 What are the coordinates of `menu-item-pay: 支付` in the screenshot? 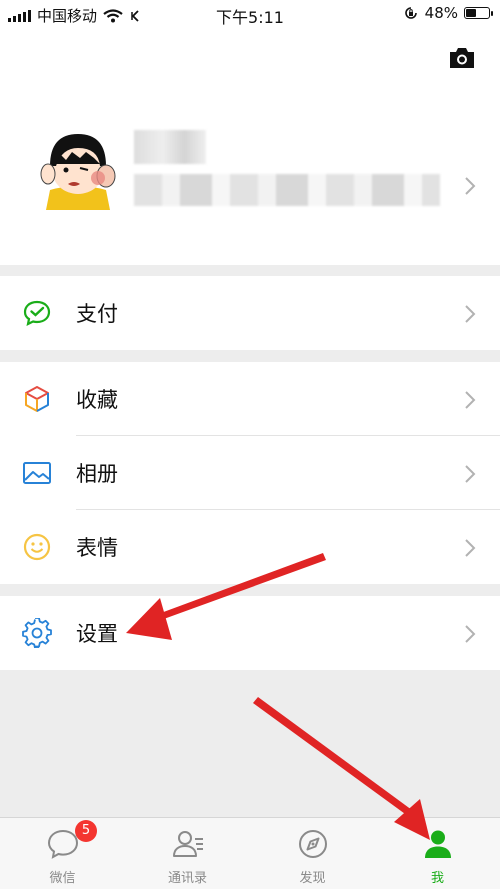 It's located at (250, 313).